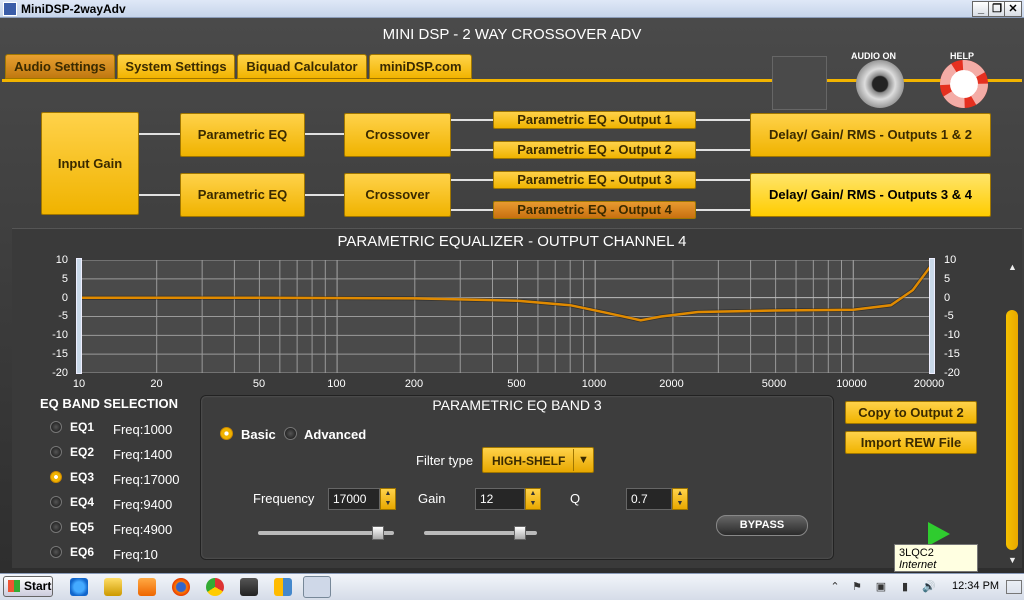  What do you see at coordinates (420, 66) in the screenshot?
I see `tab-minidsp-com: miniDSP.com` at bounding box center [420, 66].